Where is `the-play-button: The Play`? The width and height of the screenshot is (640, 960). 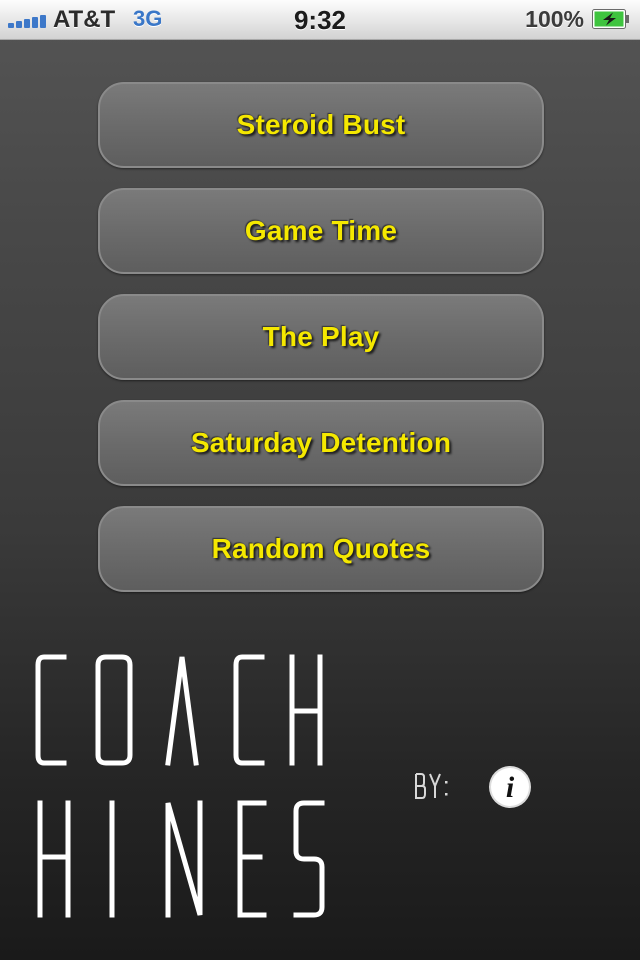
the-play-button: The Play is located at coordinates (321, 337).